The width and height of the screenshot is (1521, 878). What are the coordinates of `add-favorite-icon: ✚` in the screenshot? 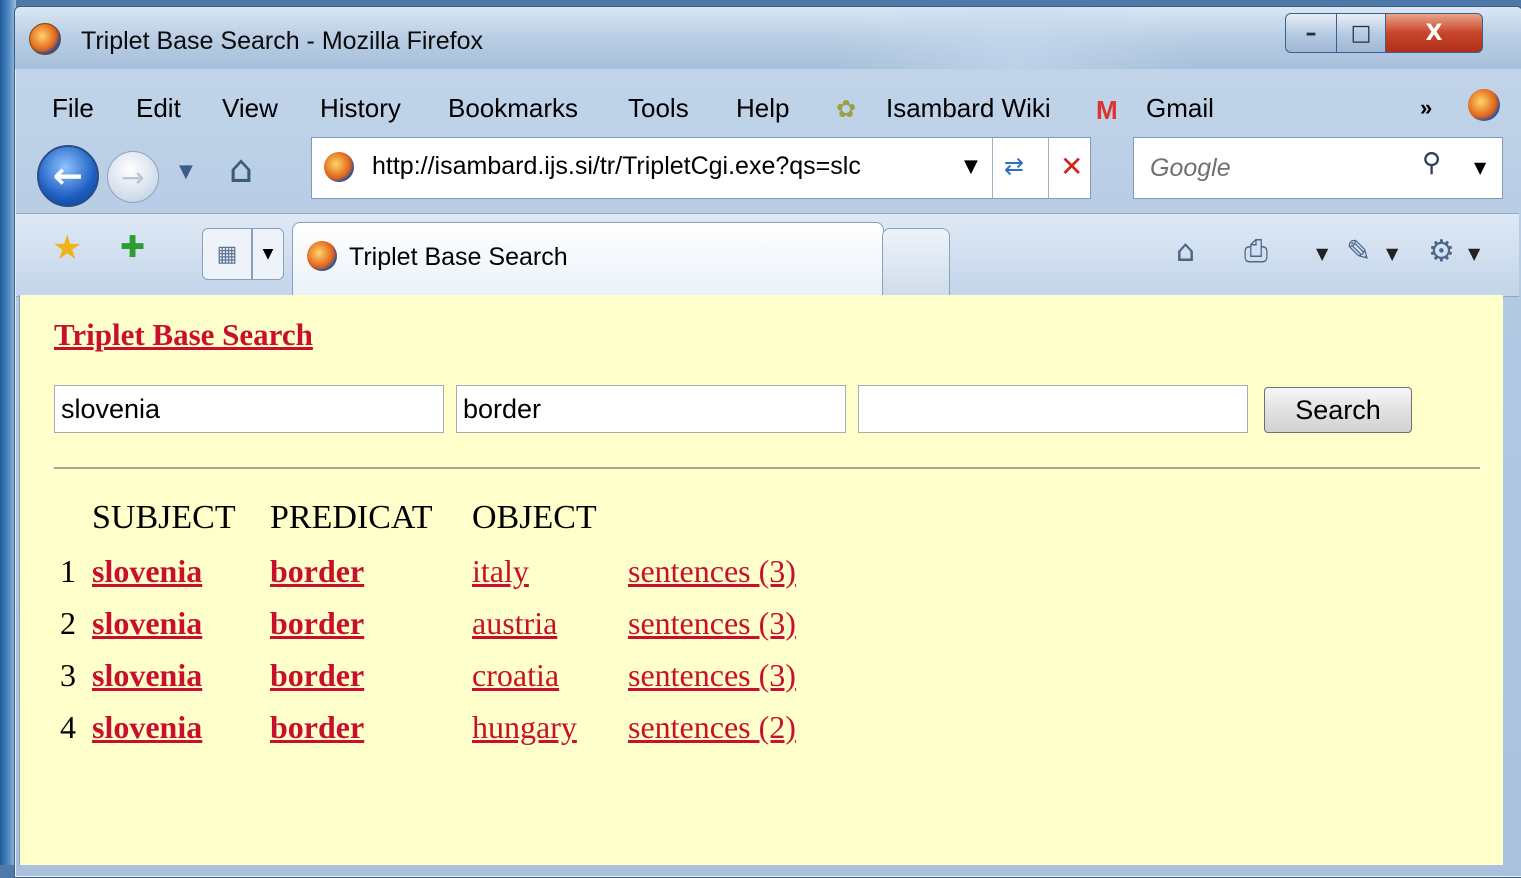 It's located at (132, 247).